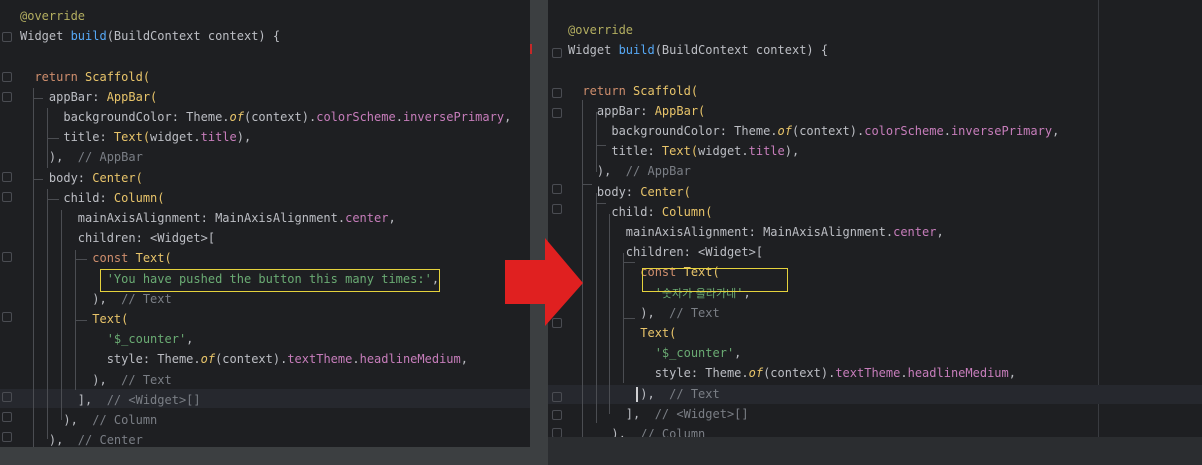  I want to click on code-token: Widget, so click(45, 36).